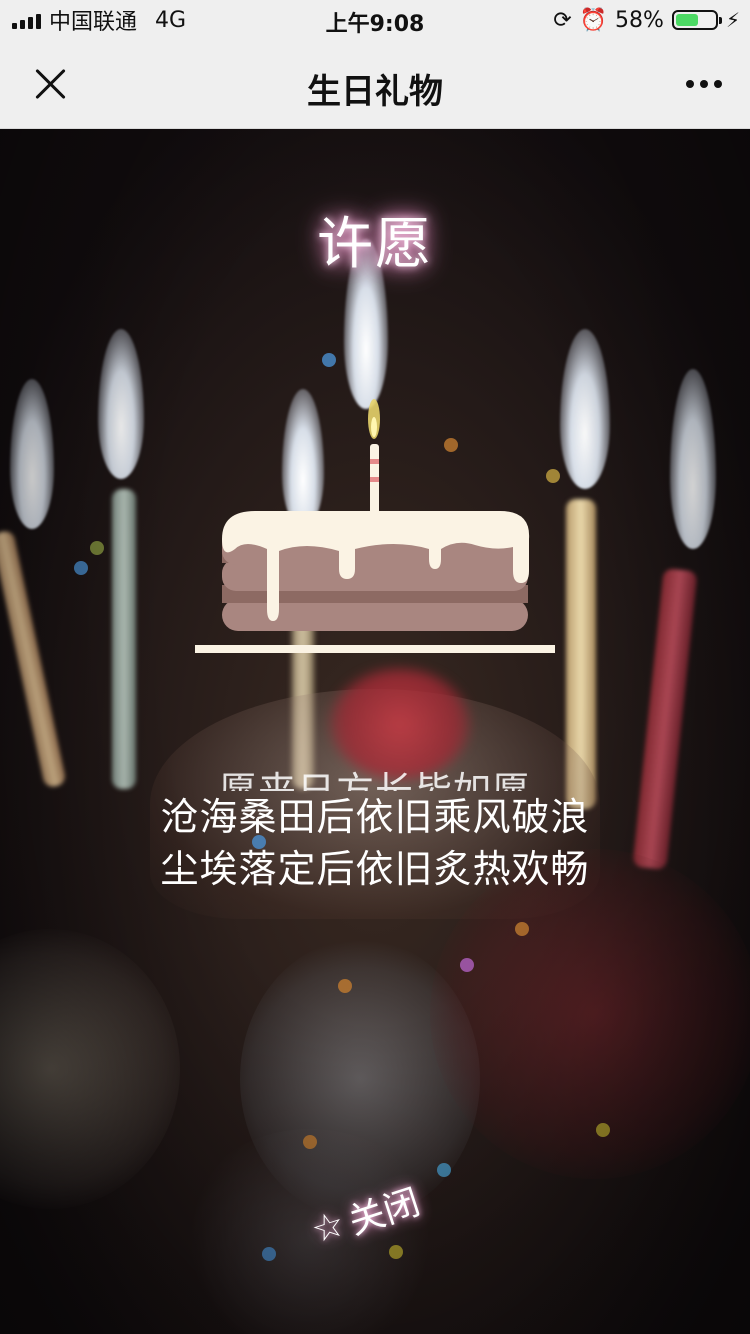 This screenshot has height=1334, width=750. I want to click on battery-icon, so click(696, 20).